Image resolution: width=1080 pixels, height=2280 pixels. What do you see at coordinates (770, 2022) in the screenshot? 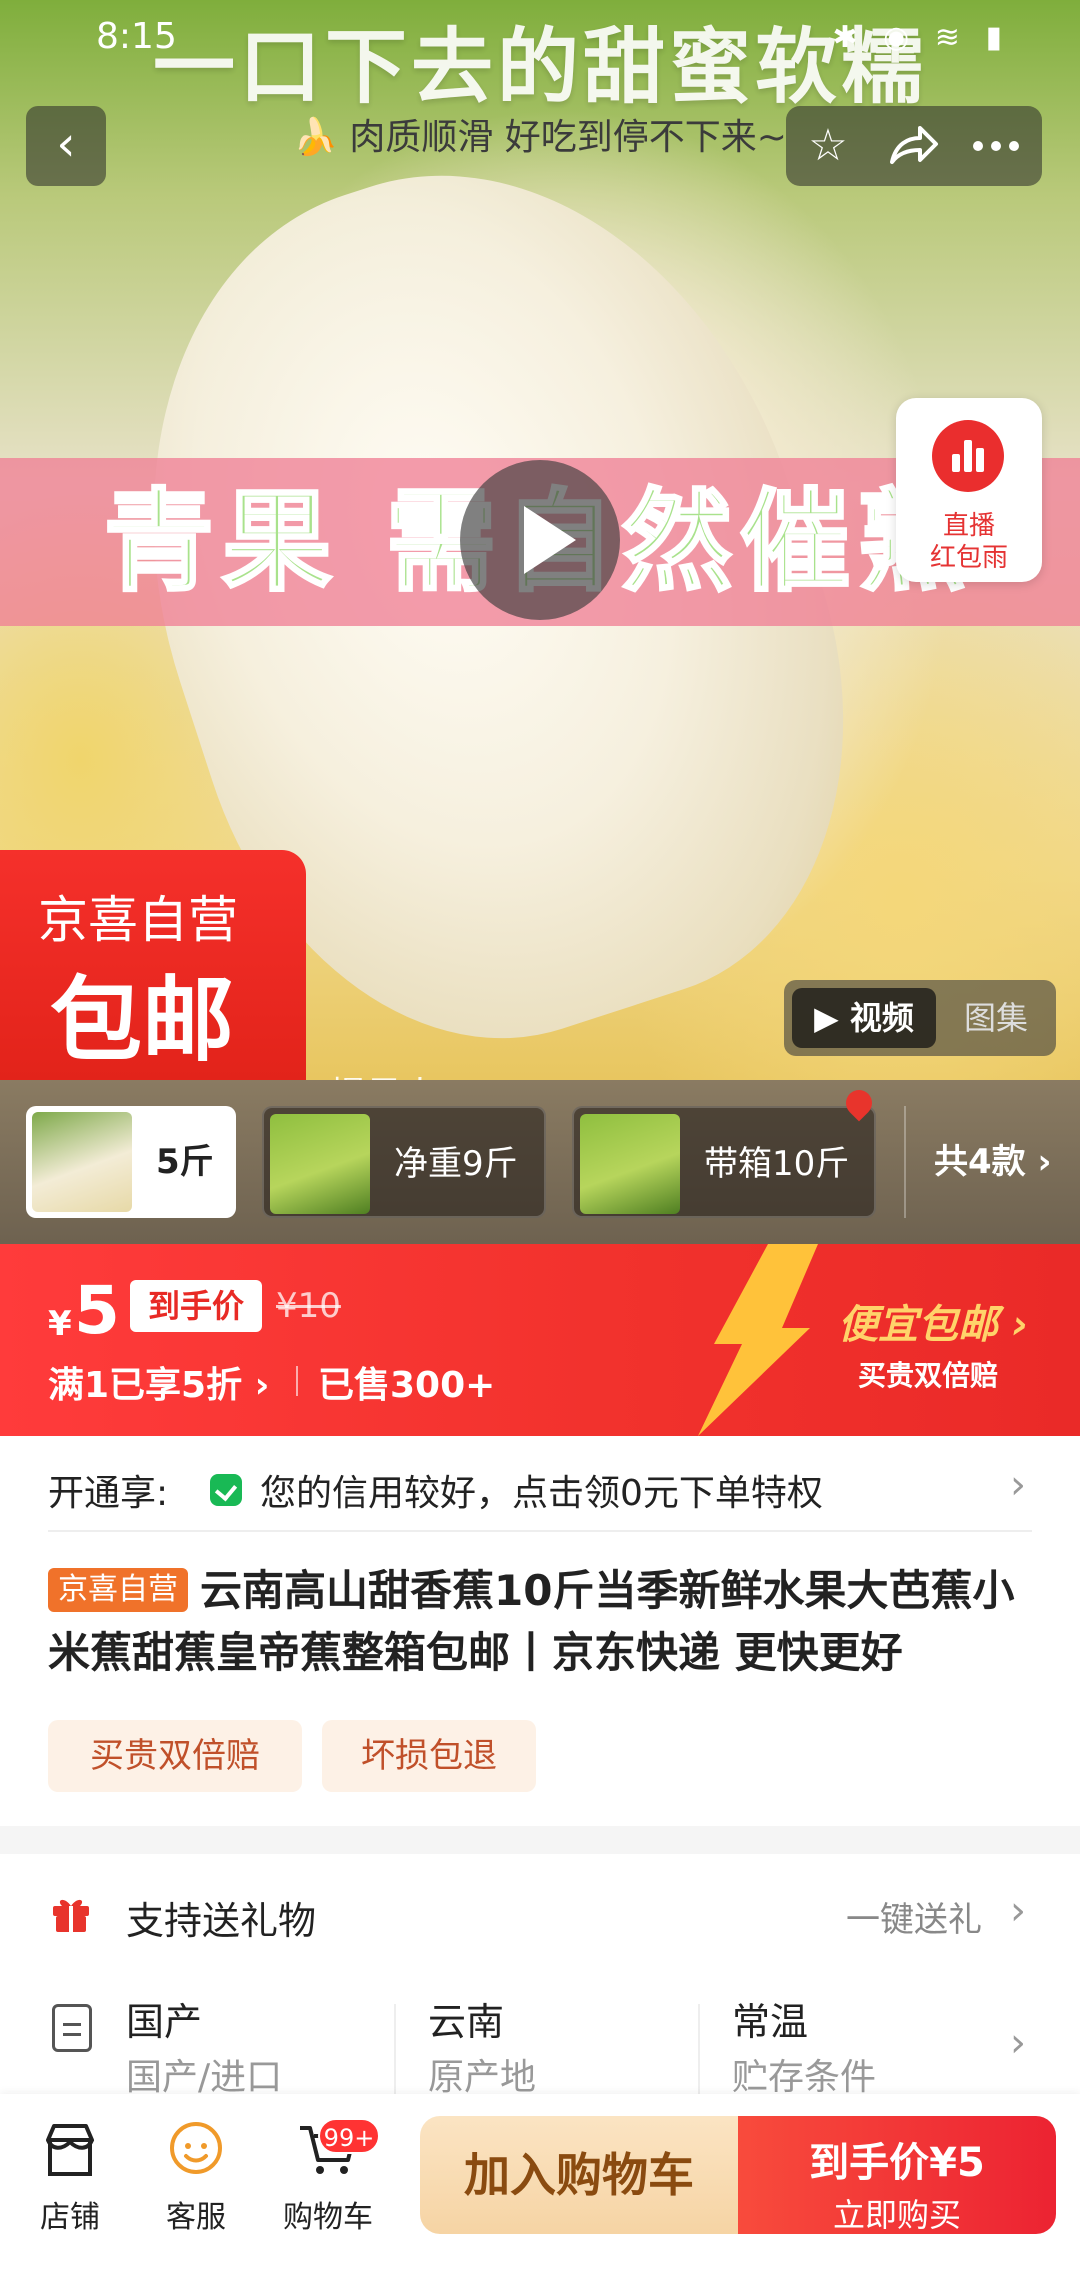
I see `attribute-value: 常温` at bounding box center [770, 2022].